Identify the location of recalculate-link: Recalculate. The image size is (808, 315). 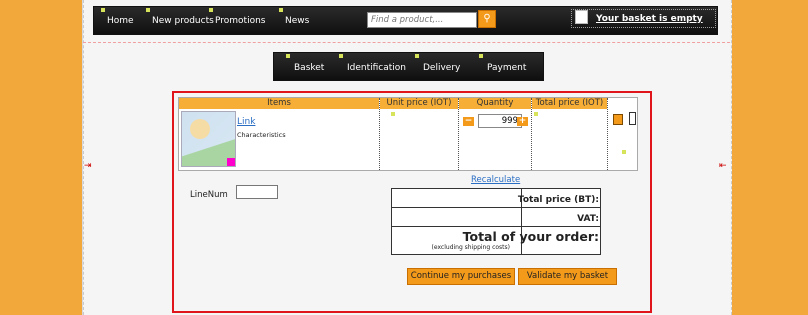
(495, 180).